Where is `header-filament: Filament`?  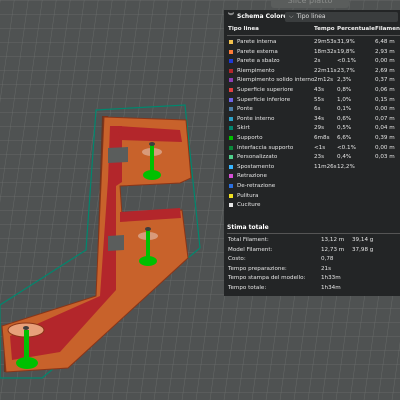 header-filament: Filament is located at coordinates (387, 29).